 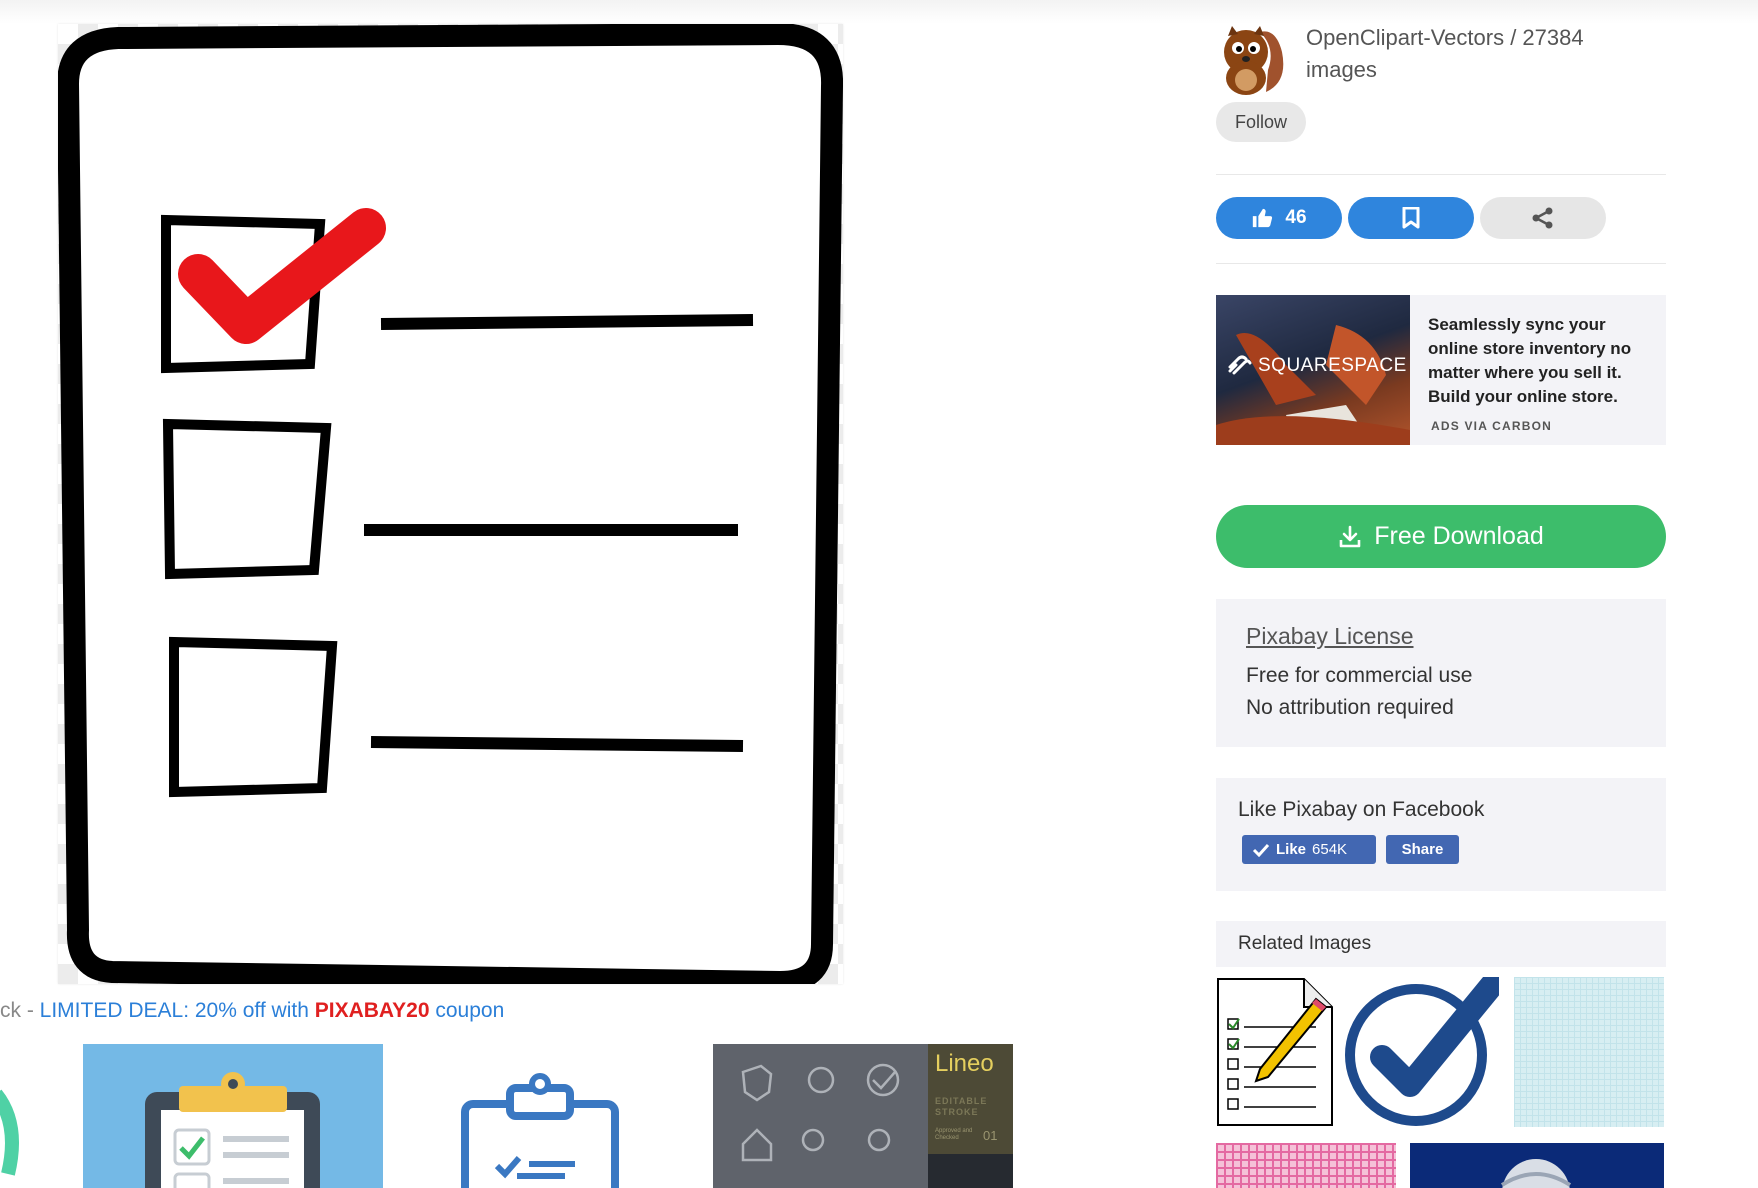 I want to click on sponsored-thumb-clipboard-flat, so click(x=233, y=1116).